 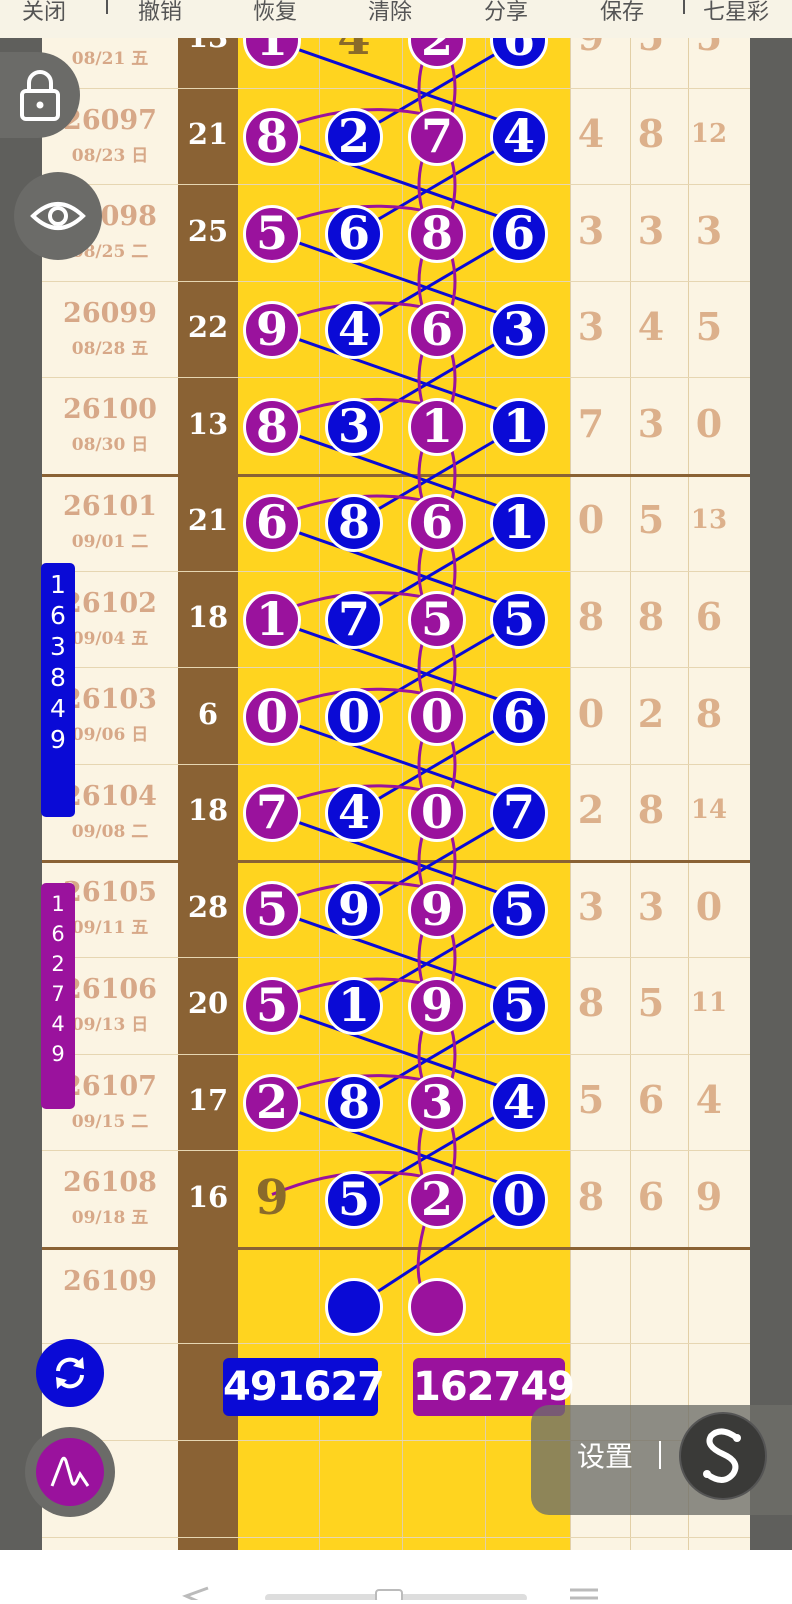 I want to click on lock-icon, so click(x=40, y=95).